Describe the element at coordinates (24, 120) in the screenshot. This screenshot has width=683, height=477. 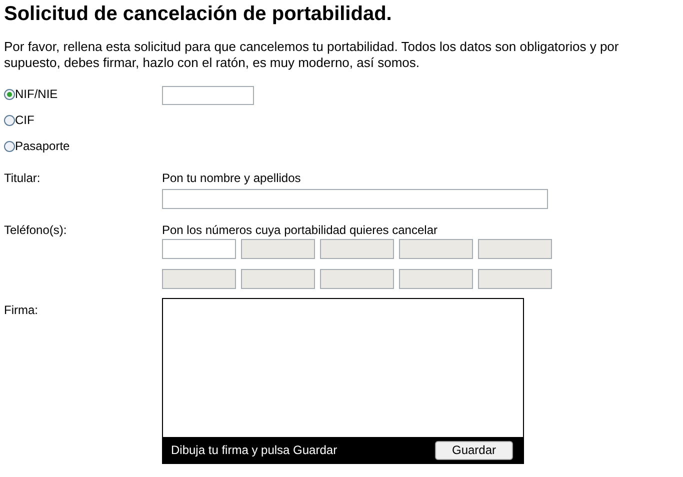
I see `radio-label: CIF` at that location.